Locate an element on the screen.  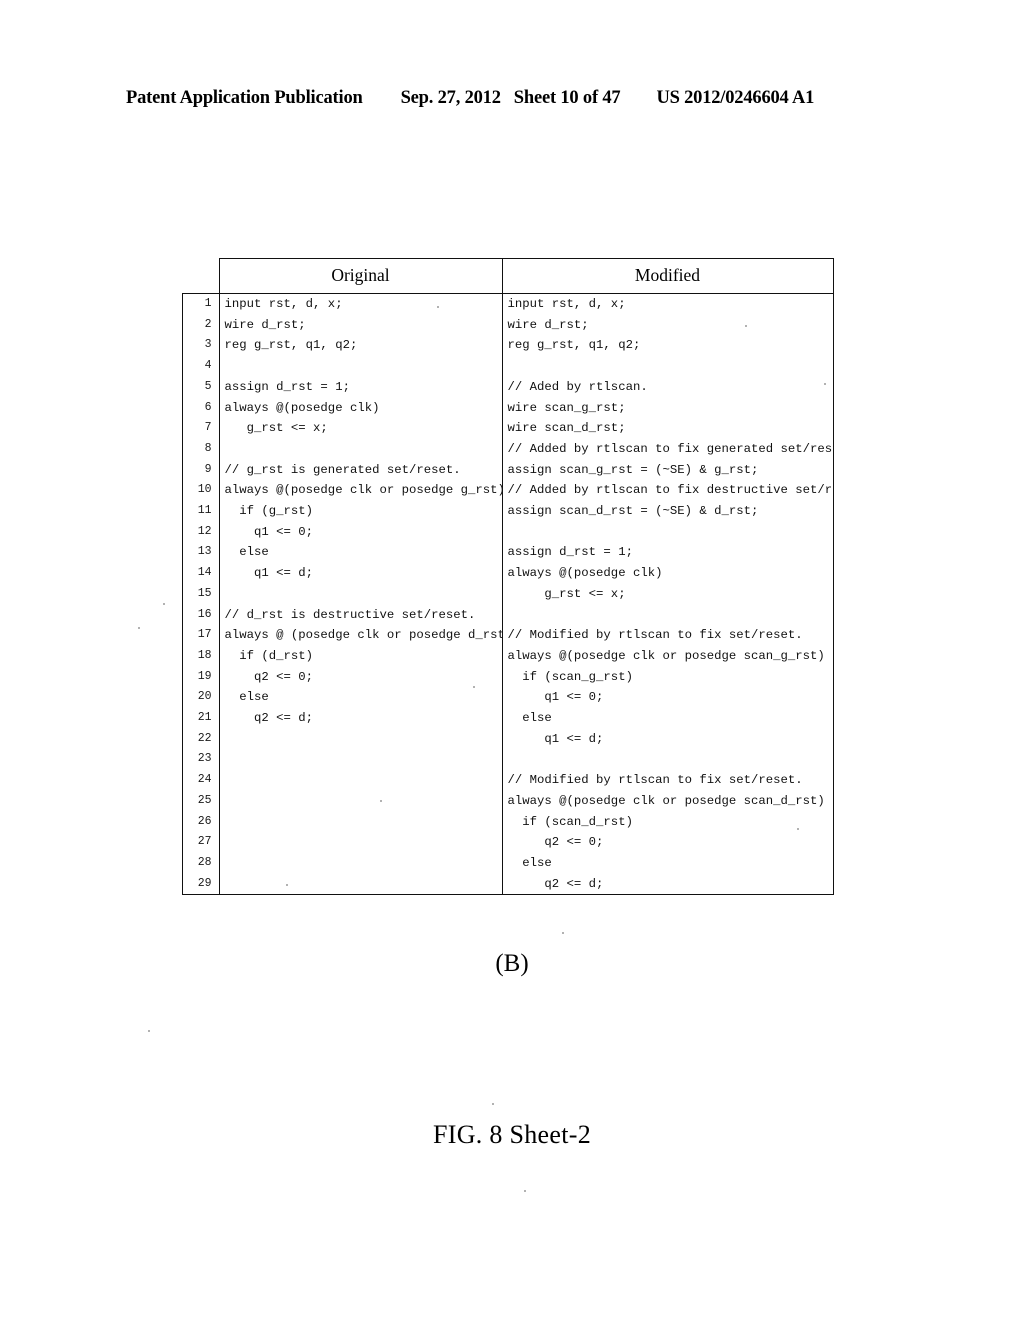
code-cell-original: always @(posedge clk or posedge g_rst) is located at coordinates (360, 491).